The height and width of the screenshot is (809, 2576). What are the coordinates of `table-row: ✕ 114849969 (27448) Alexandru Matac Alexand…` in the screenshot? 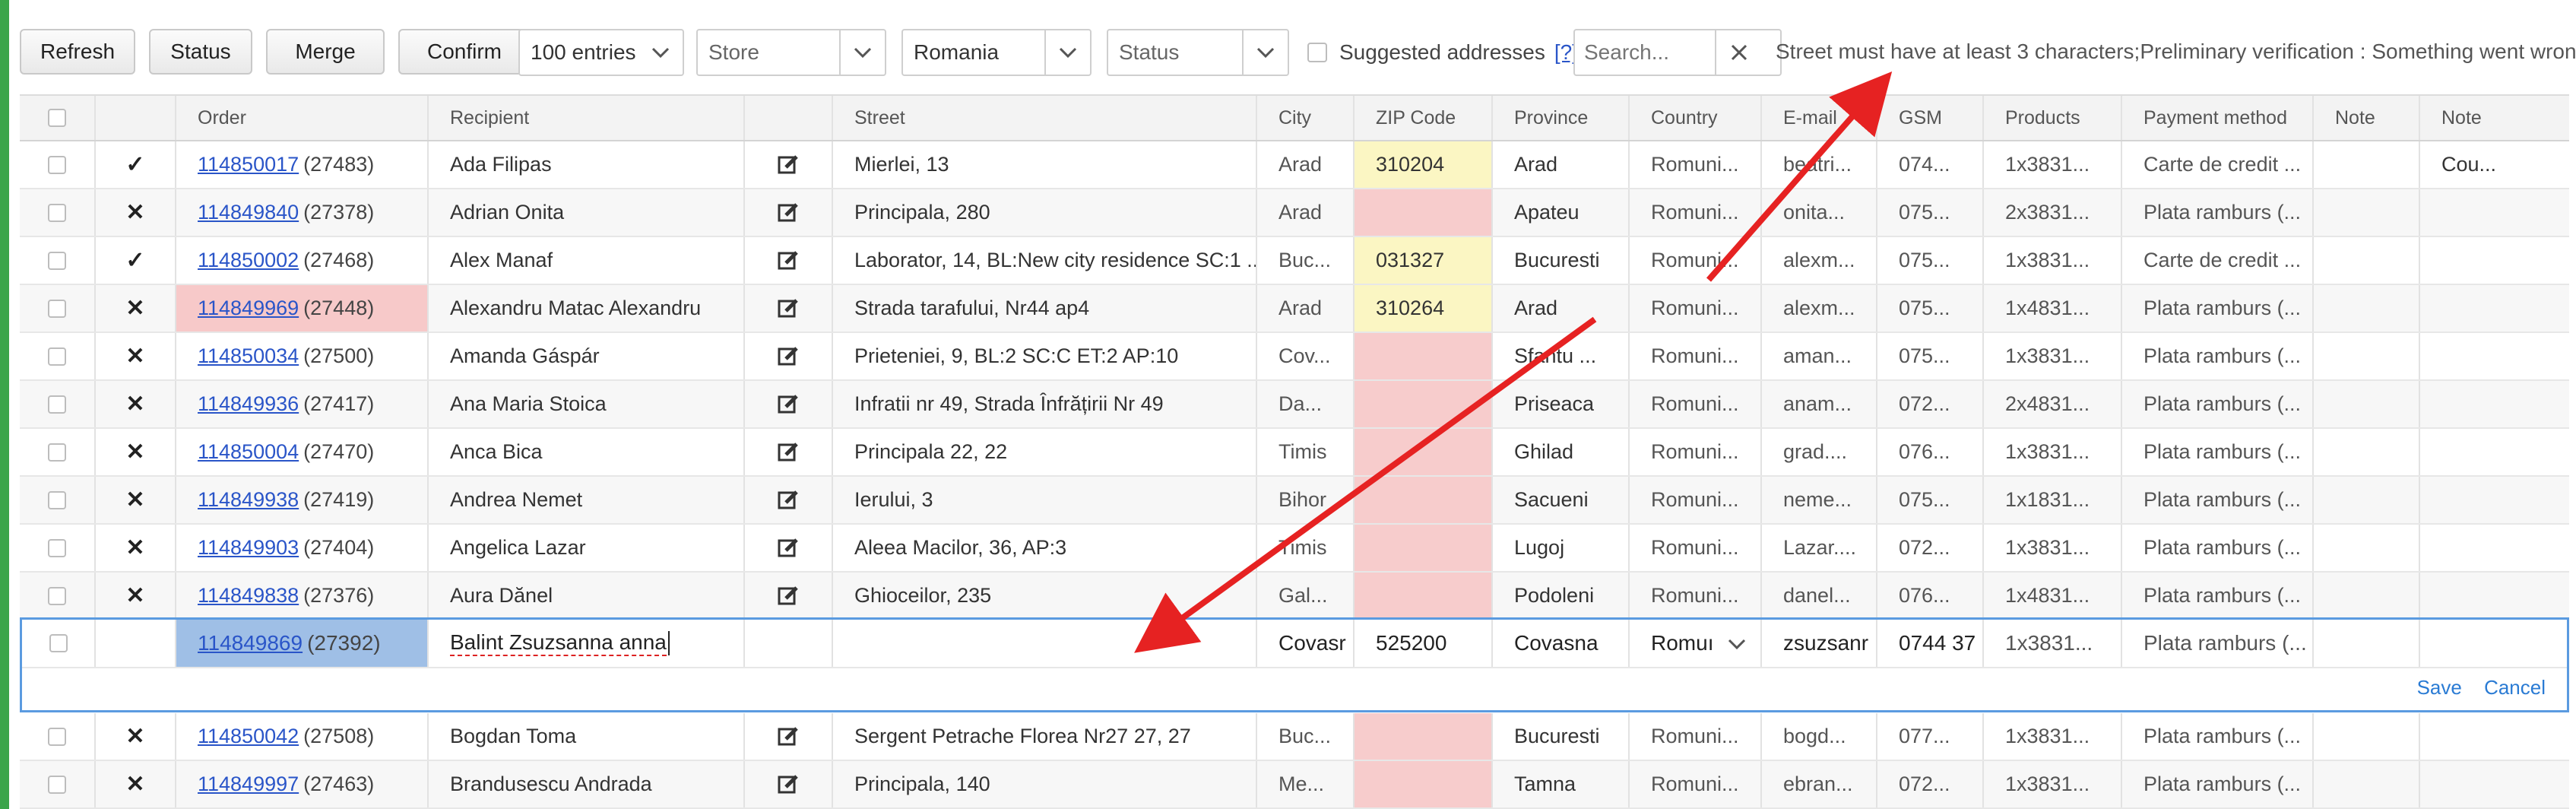 It's located at (1294, 309).